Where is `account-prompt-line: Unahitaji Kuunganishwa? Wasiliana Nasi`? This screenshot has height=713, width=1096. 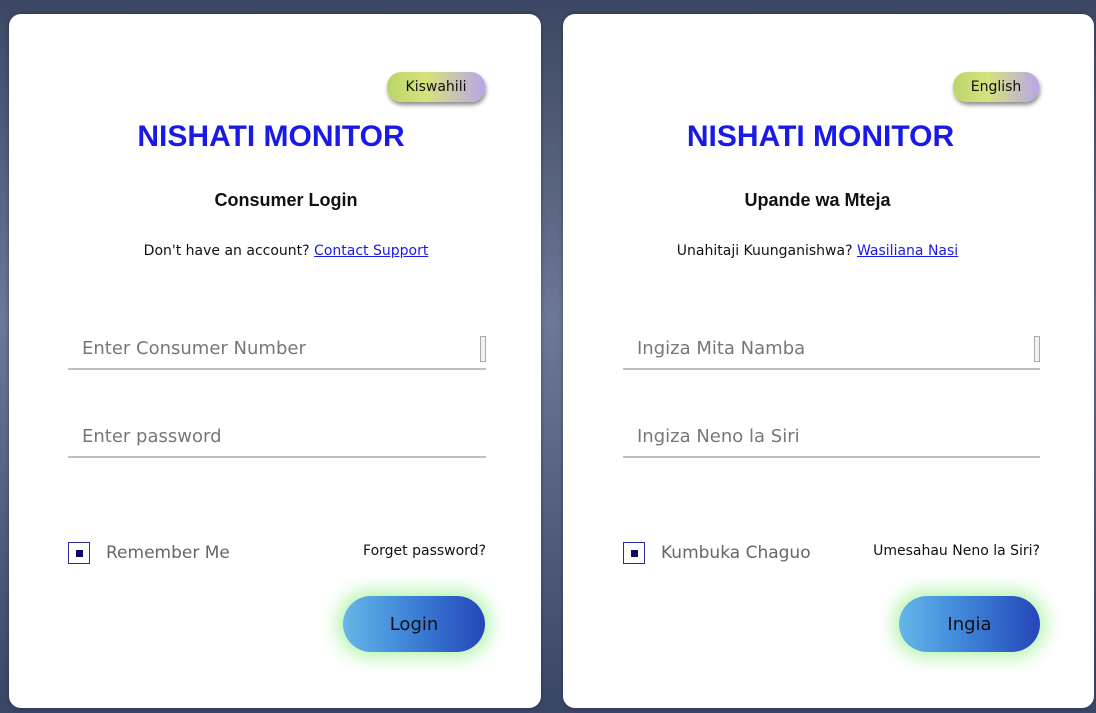 account-prompt-line: Unahitaji Kuunganishwa? Wasiliana Nasi is located at coordinates (817, 251).